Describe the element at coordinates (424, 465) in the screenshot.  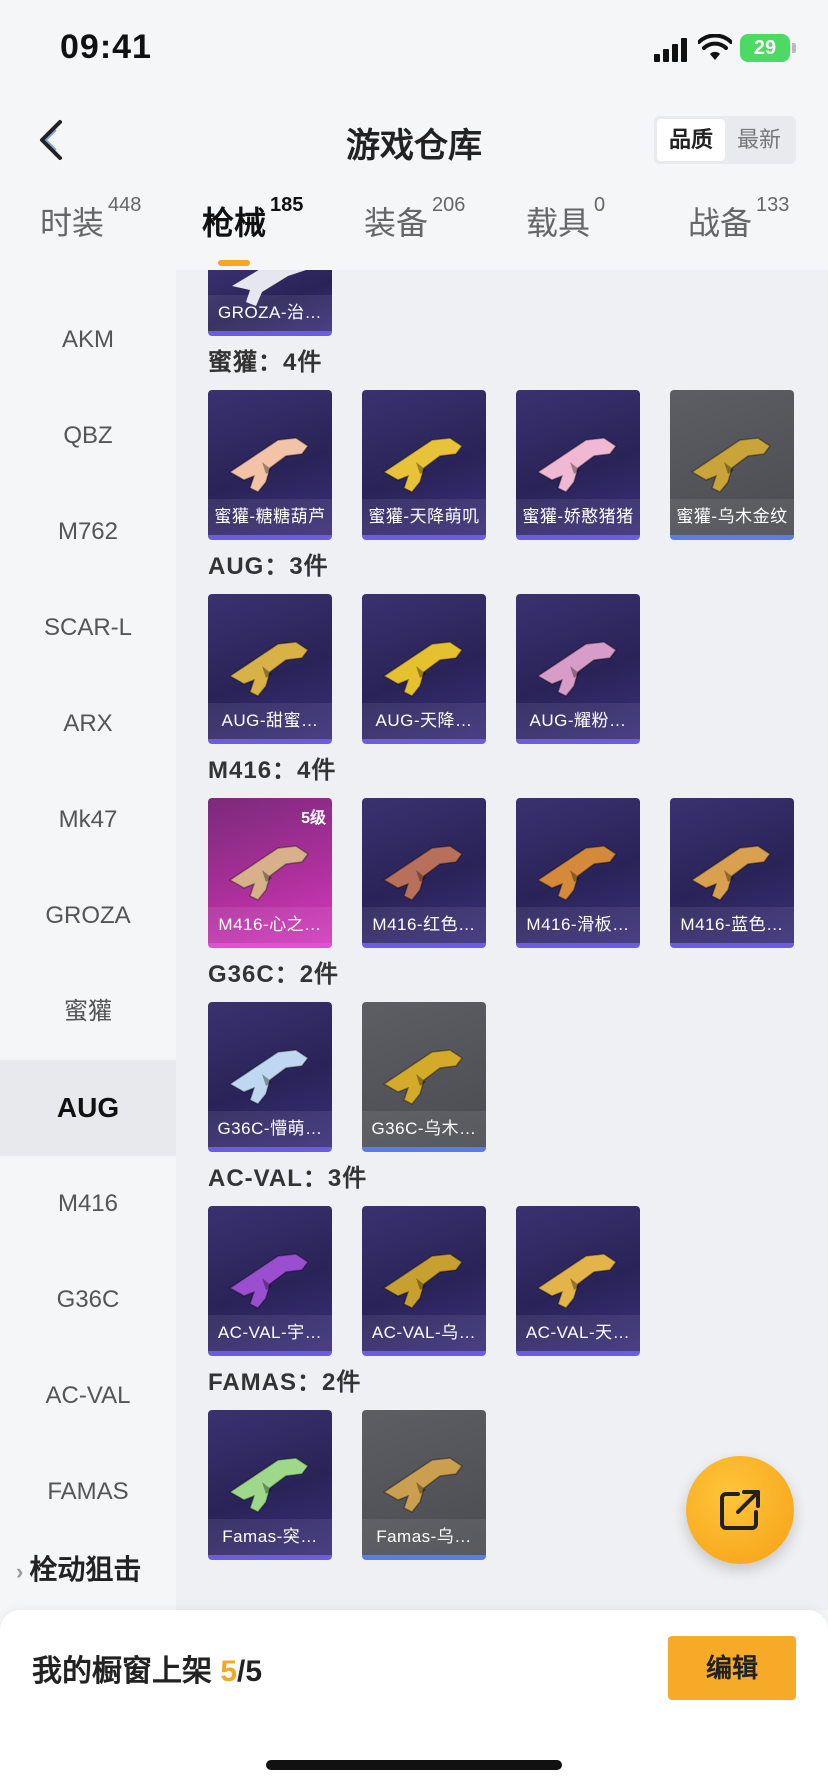
I see `skin-card: 蜜獾-天降萌叽` at that location.